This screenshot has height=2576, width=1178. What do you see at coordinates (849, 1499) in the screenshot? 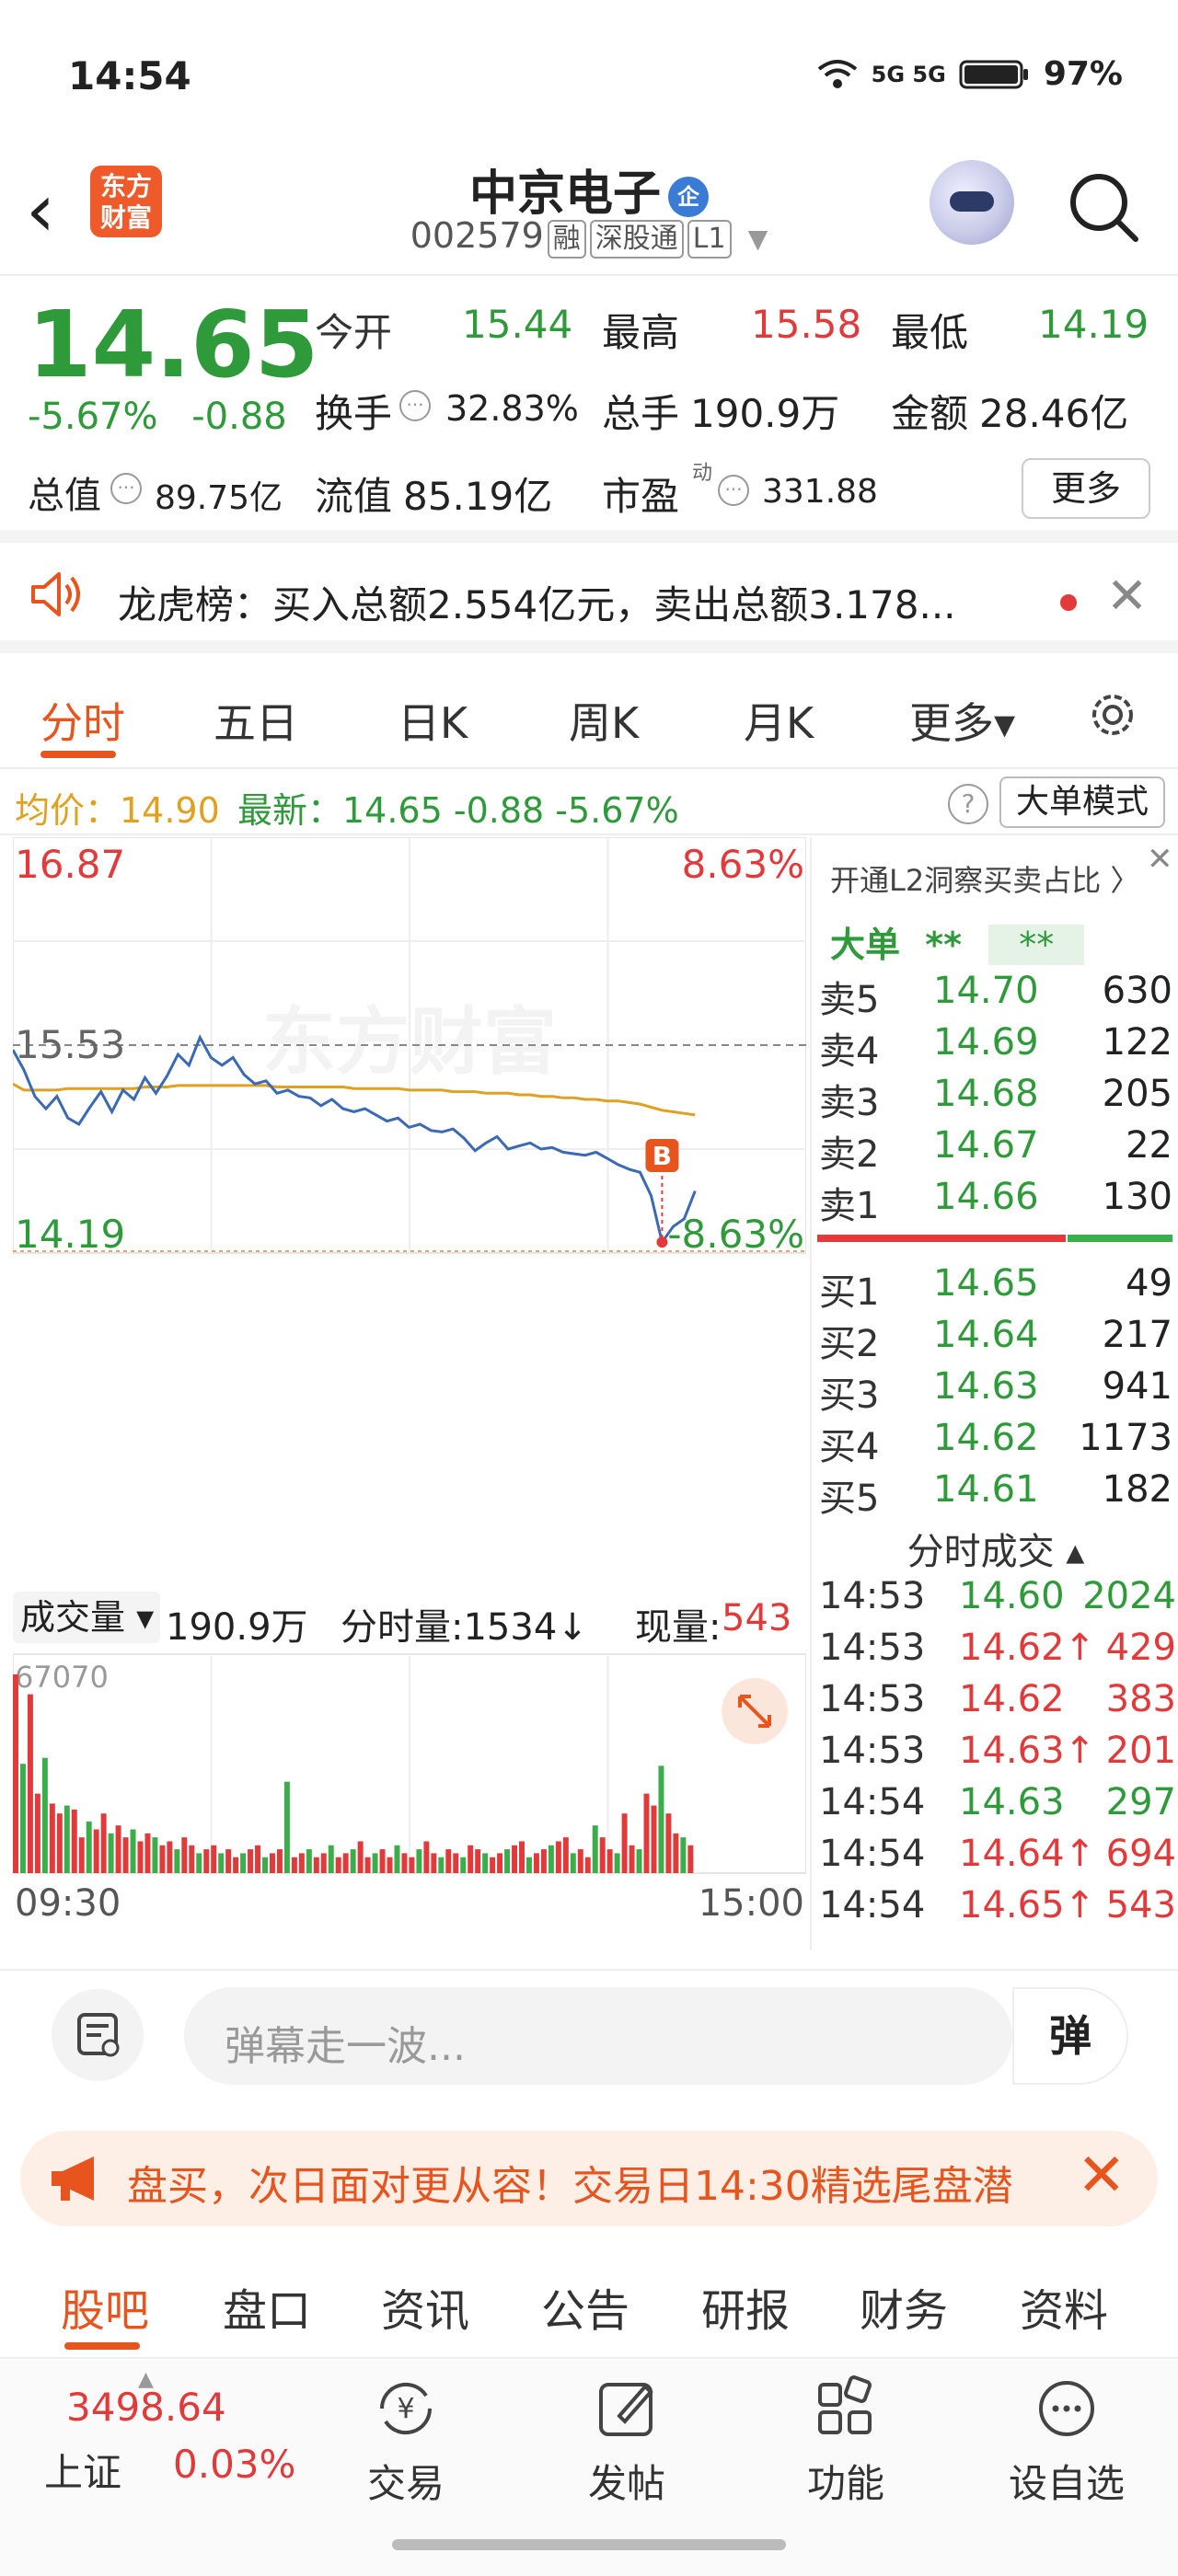
I see `buy-level-name: 买5` at bounding box center [849, 1499].